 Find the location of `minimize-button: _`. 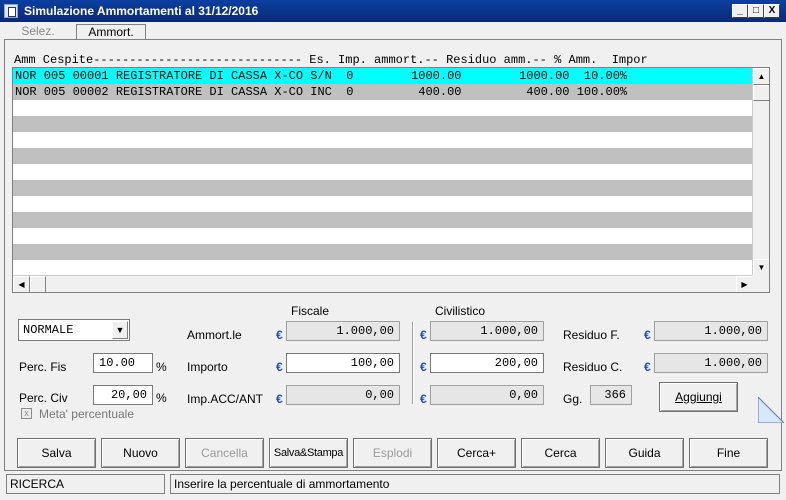

minimize-button: _ is located at coordinates (740, 11).